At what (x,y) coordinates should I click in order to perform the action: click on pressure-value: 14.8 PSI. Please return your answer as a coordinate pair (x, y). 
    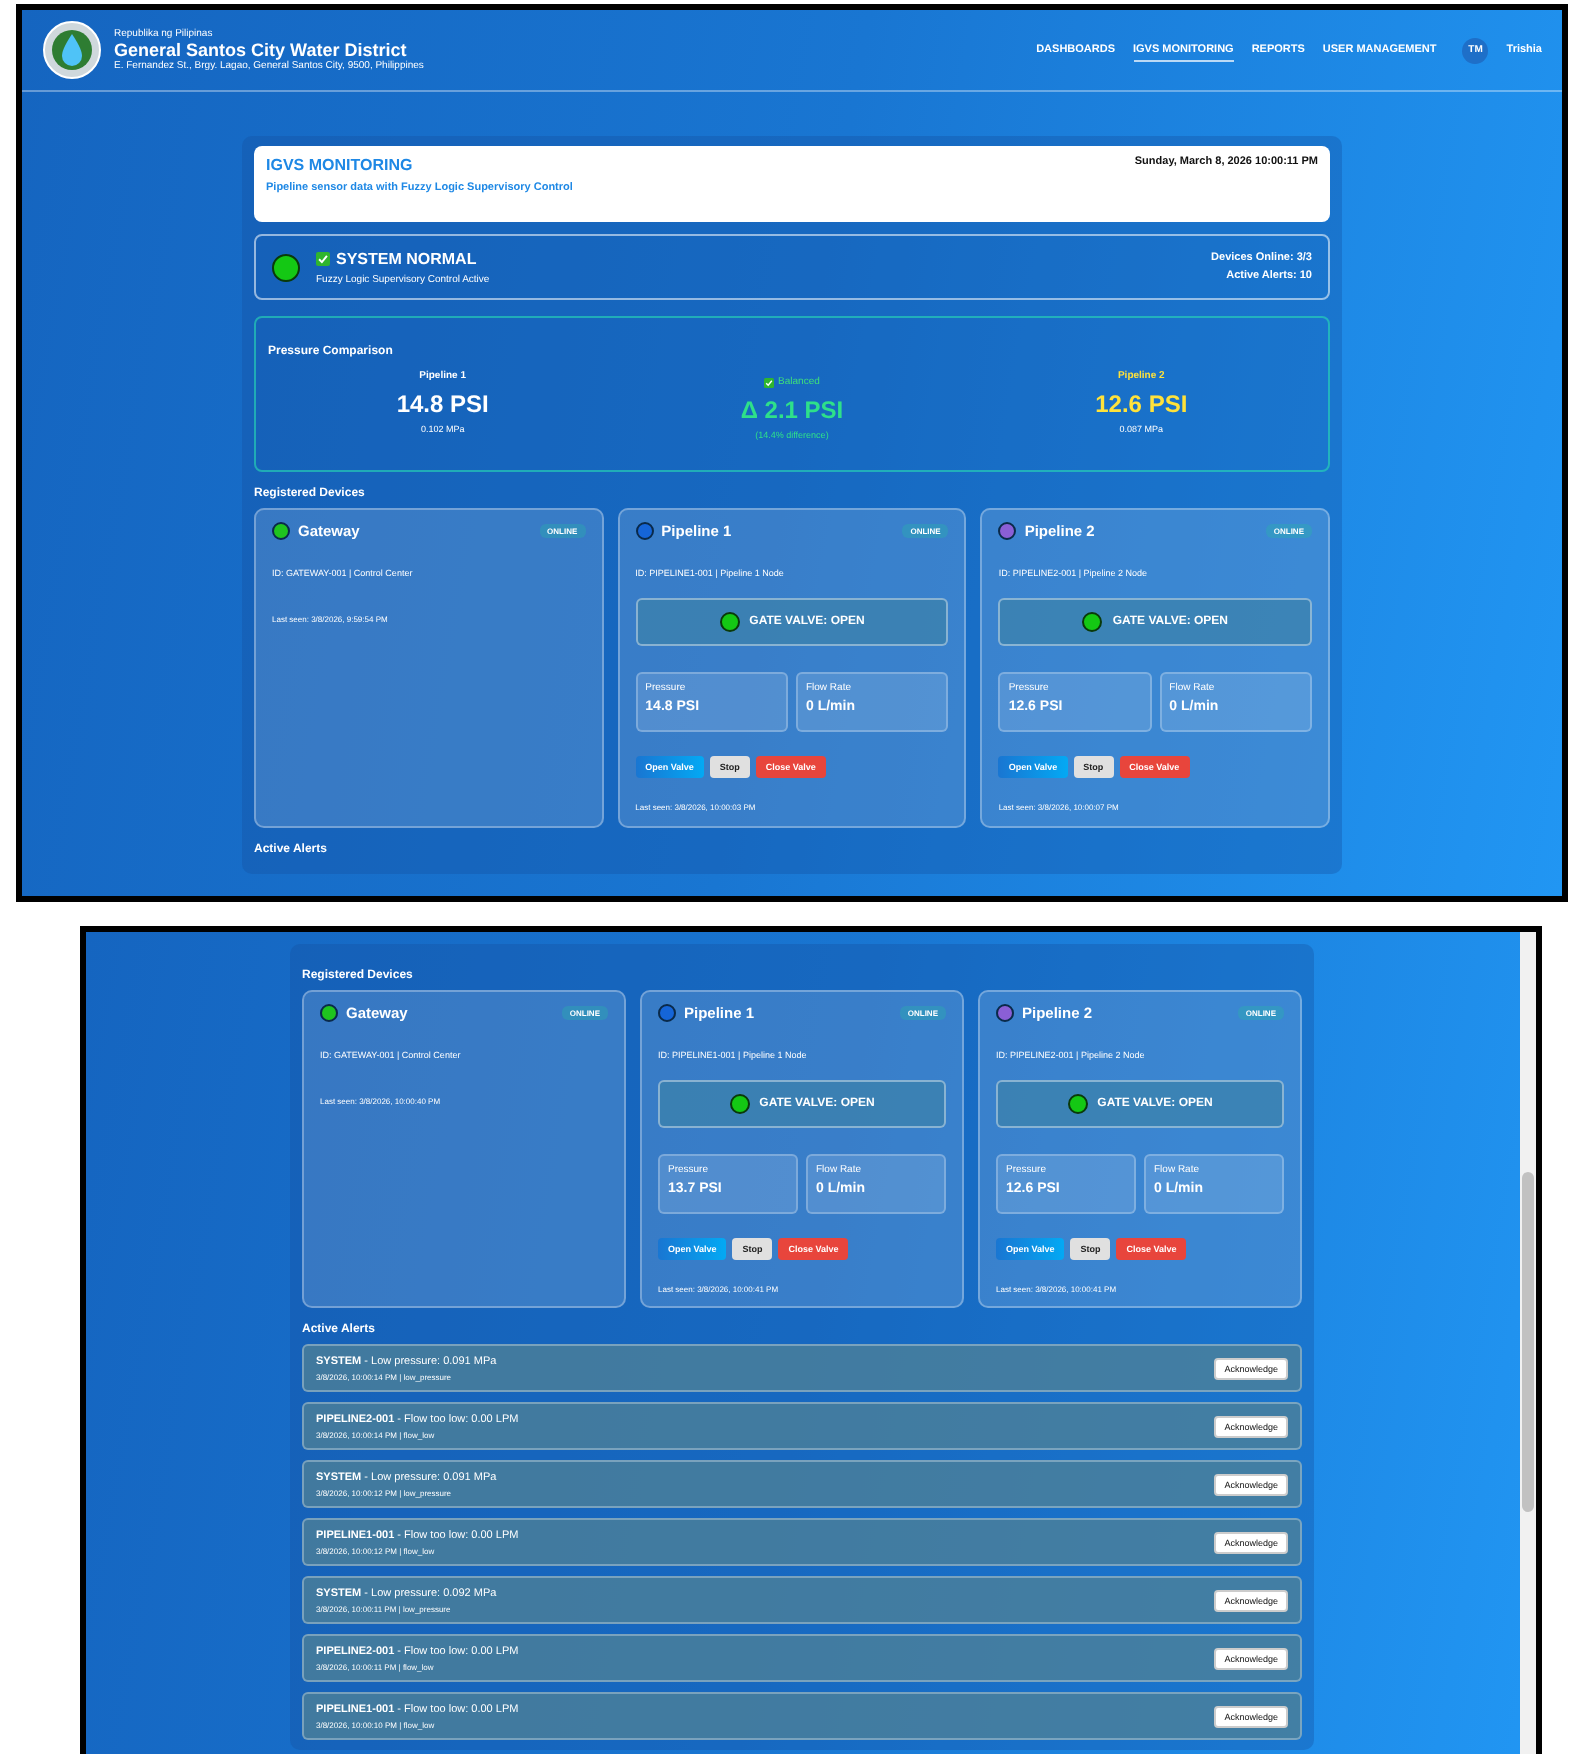
    Looking at the image, I should click on (442, 404).